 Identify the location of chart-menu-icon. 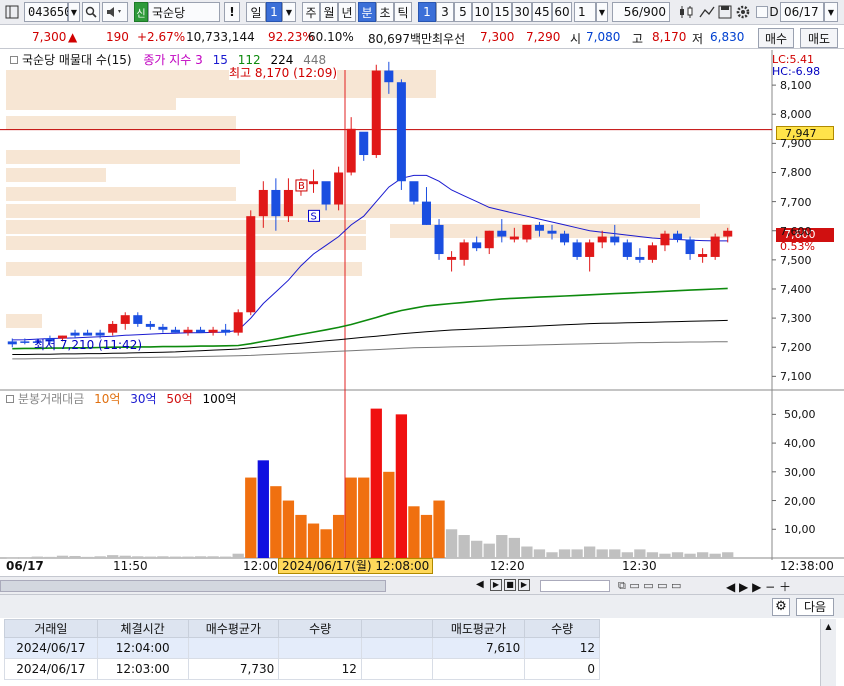
(12, 12).